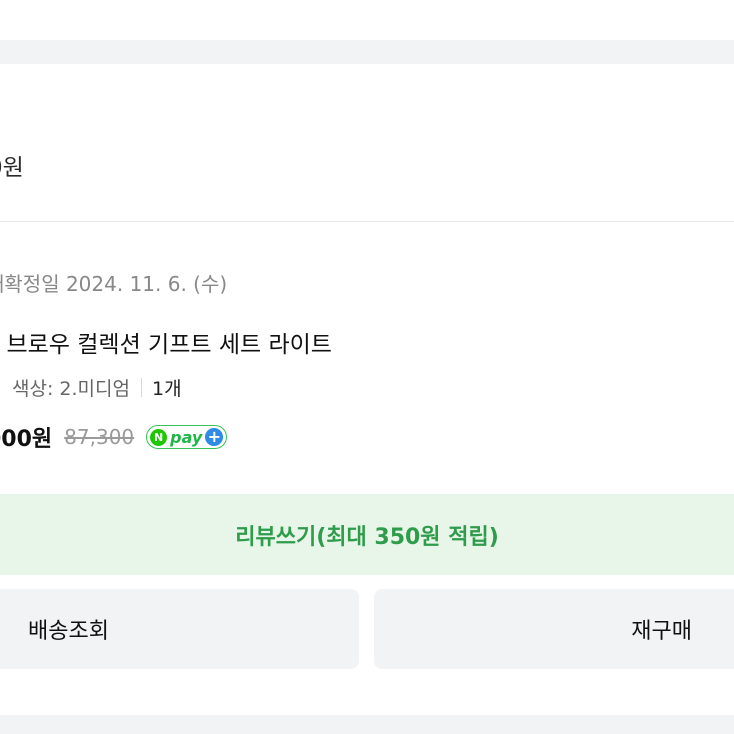 The height and width of the screenshot is (734, 734). Describe the element at coordinates (554, 629) in the screenshot. I see `rebuy-button: 재구매` at that location.